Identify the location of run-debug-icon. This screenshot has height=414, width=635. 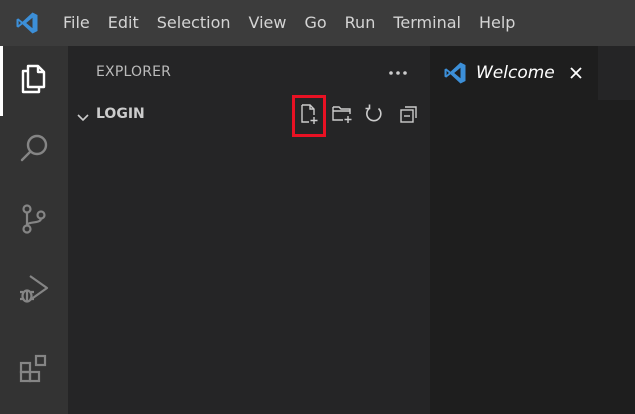
(34, 291).